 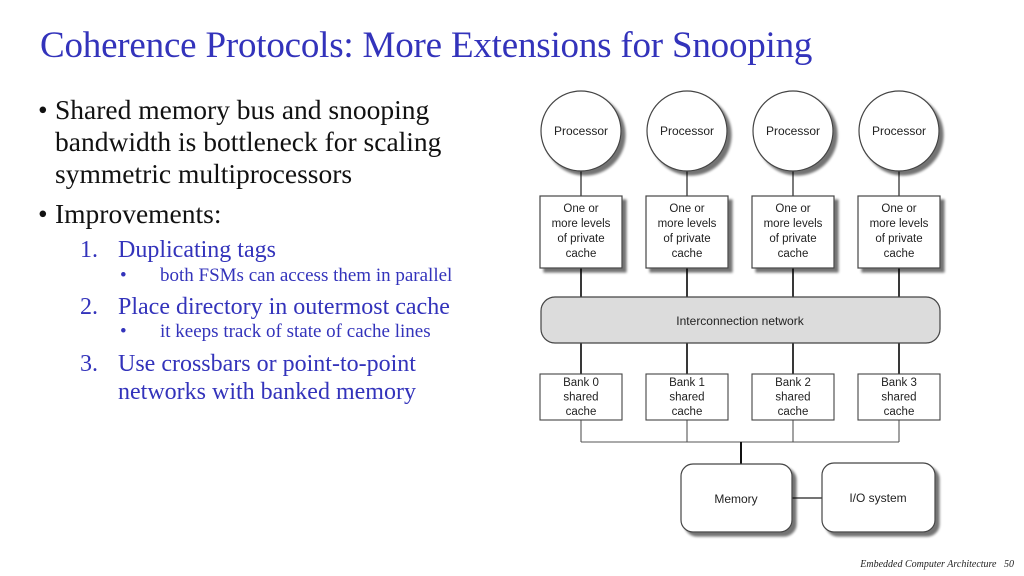 I want to click on network-label: Interconnection network, so click(x=740, y=321).